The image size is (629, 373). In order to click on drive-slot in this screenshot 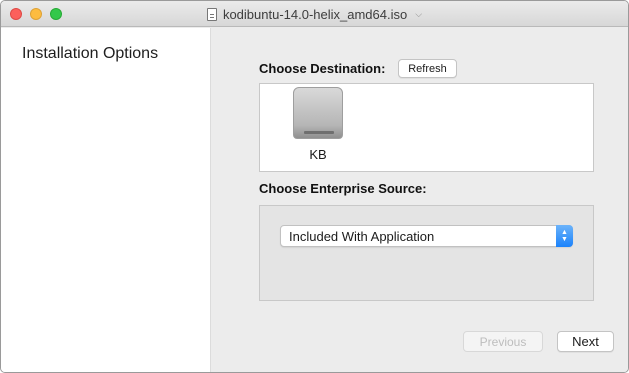, I will do `click(319, 132)`.